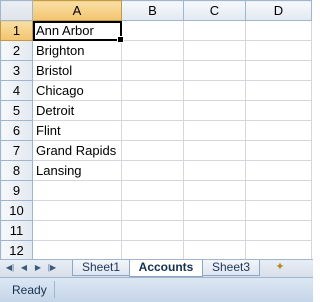  I want to click on insert-sheet-icon: ✦, so click(280, 267).